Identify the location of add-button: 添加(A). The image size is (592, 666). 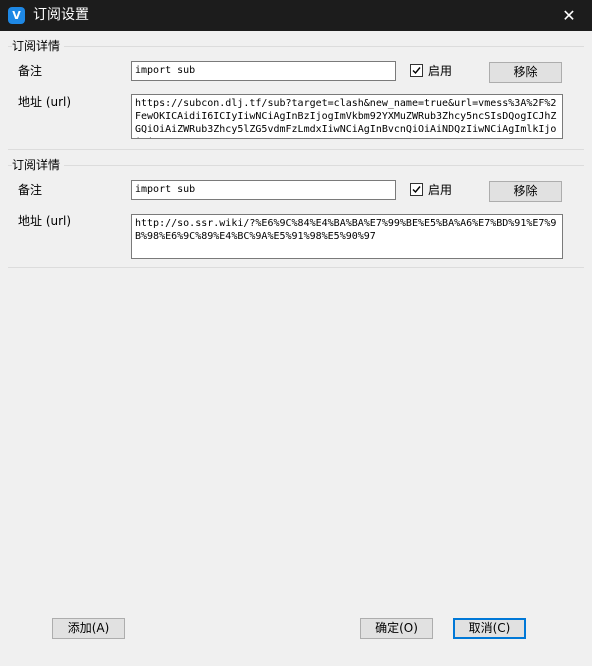
(88, 628).